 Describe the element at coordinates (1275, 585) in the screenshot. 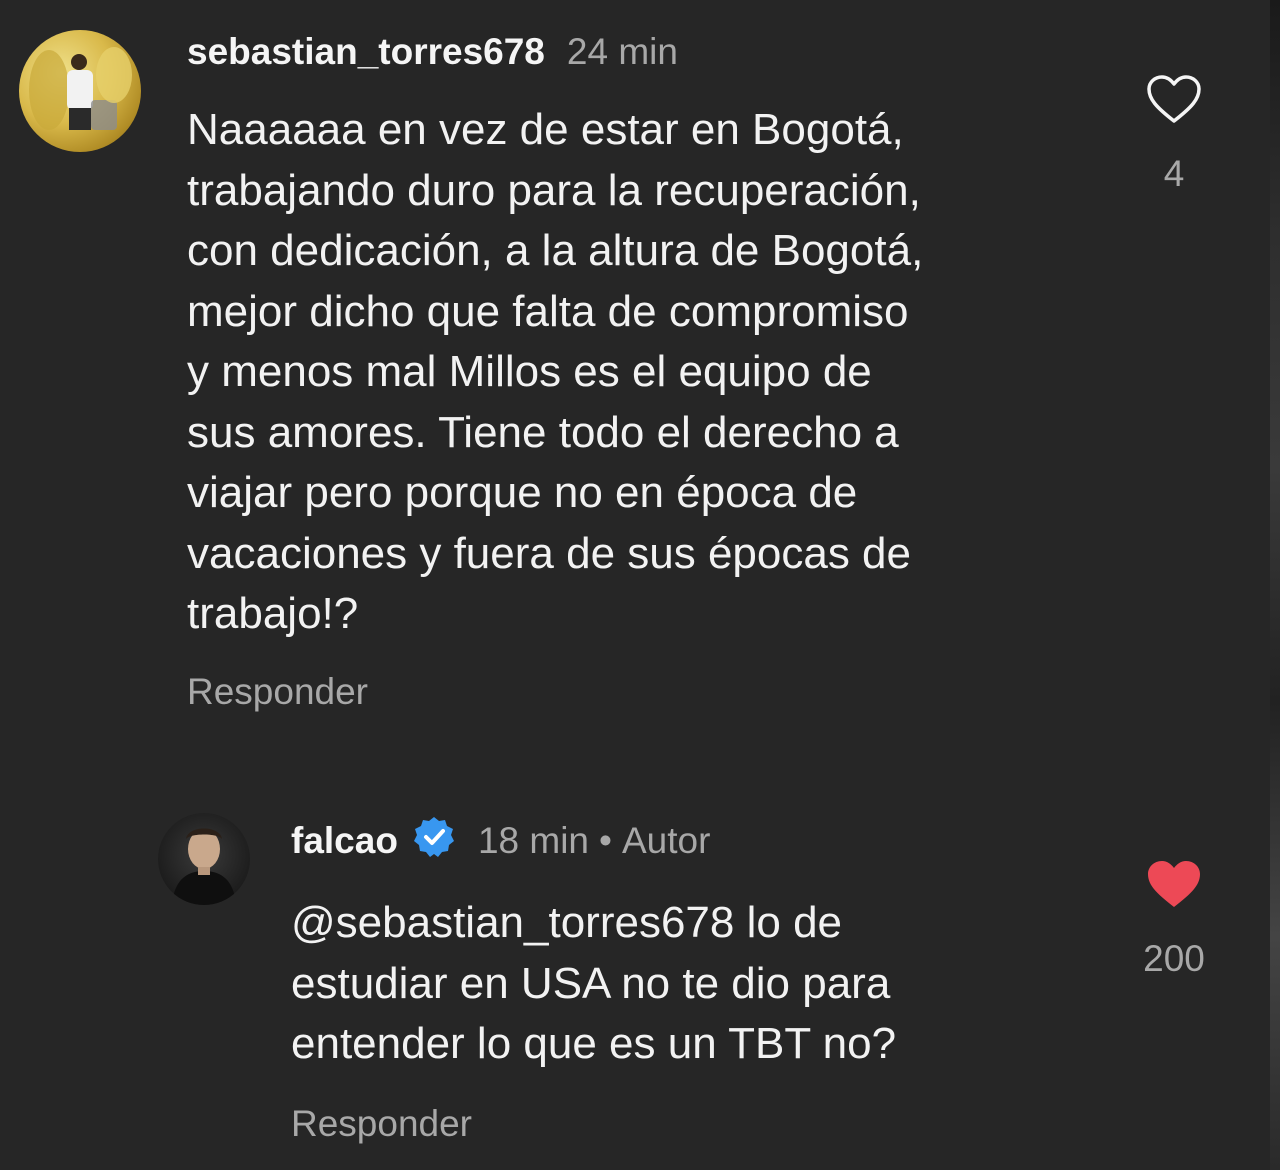

I see `background-edge` at that location.